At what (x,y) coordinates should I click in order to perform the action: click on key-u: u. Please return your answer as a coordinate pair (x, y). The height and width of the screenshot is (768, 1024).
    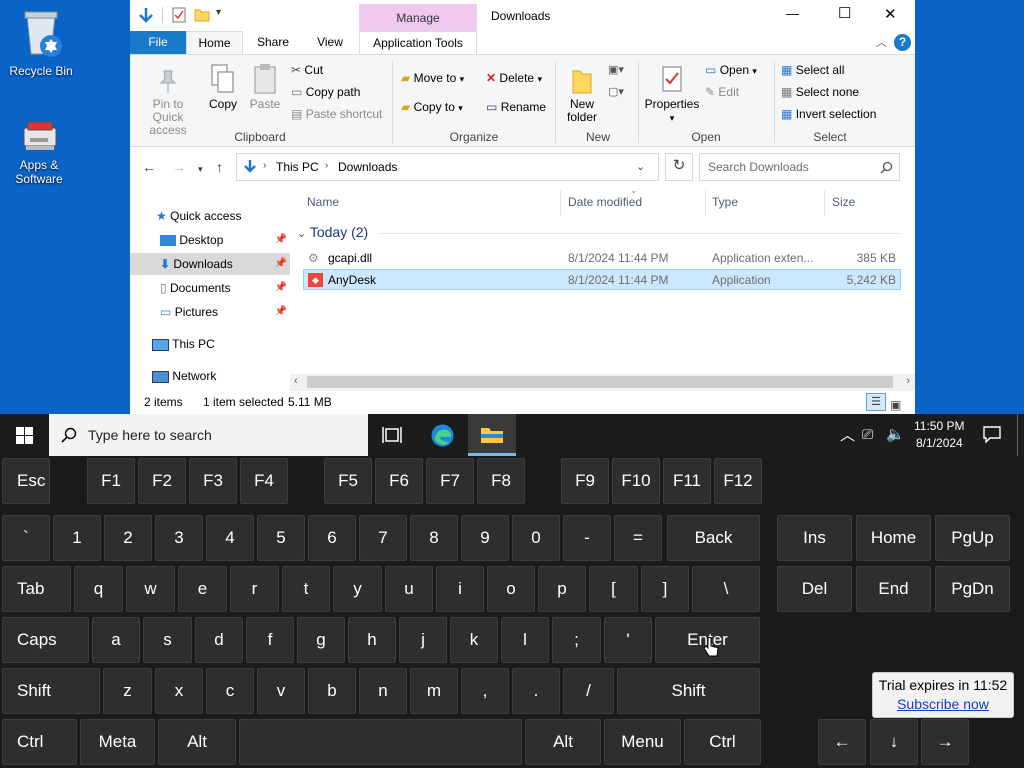
    Looking at the image, I should click on (409, 589).